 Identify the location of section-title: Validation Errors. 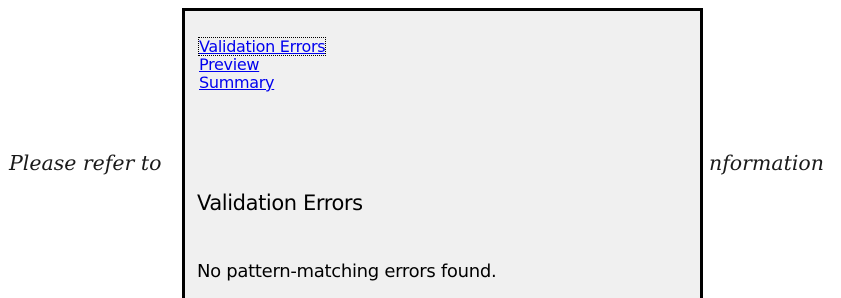
(280, 203).